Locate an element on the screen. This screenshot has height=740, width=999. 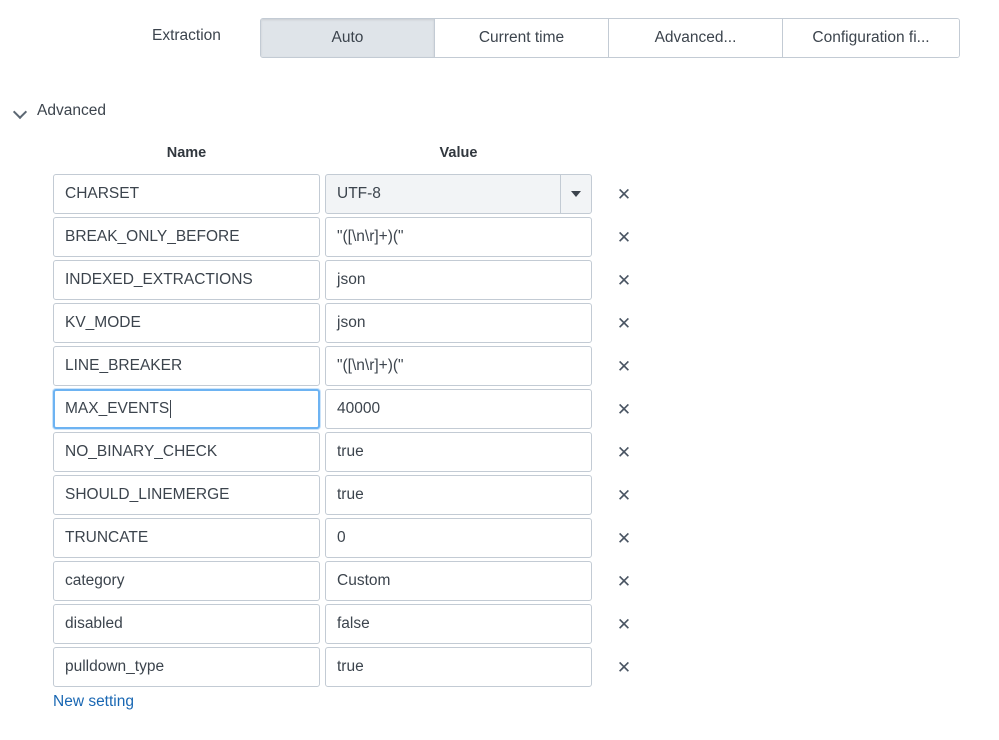
setting-value-input: 40000 is located at coordinates (458, 409).